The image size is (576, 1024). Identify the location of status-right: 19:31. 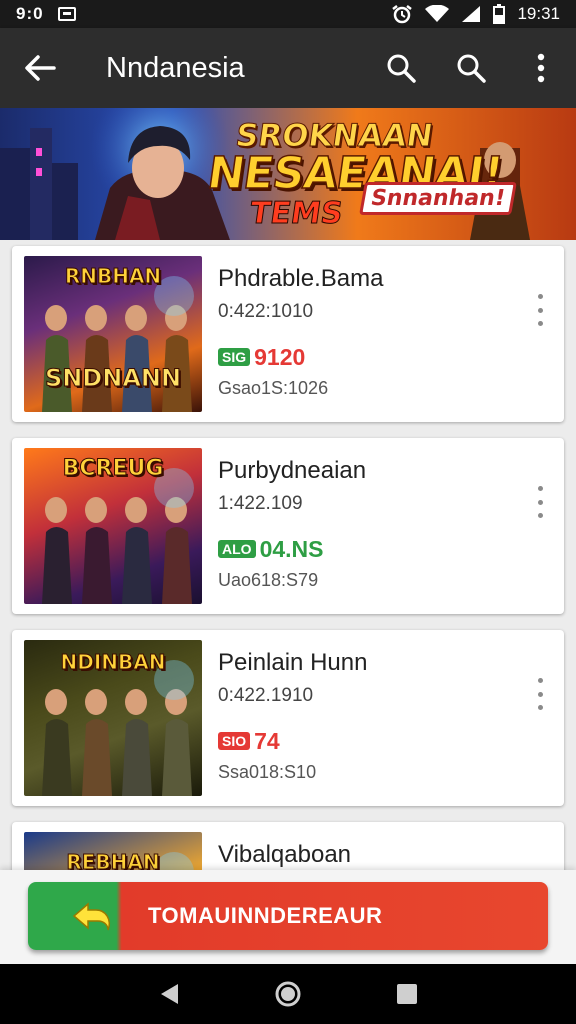
(475, 14).